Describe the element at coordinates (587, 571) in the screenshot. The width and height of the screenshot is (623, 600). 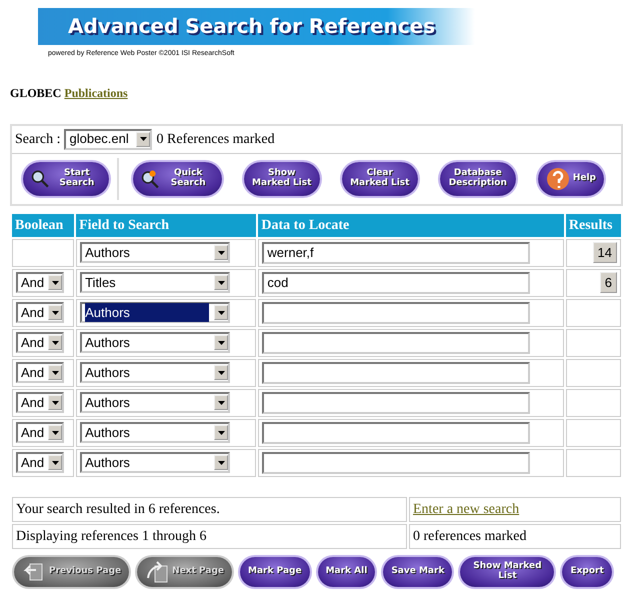
I see `toolbar-button: Export` at that location.